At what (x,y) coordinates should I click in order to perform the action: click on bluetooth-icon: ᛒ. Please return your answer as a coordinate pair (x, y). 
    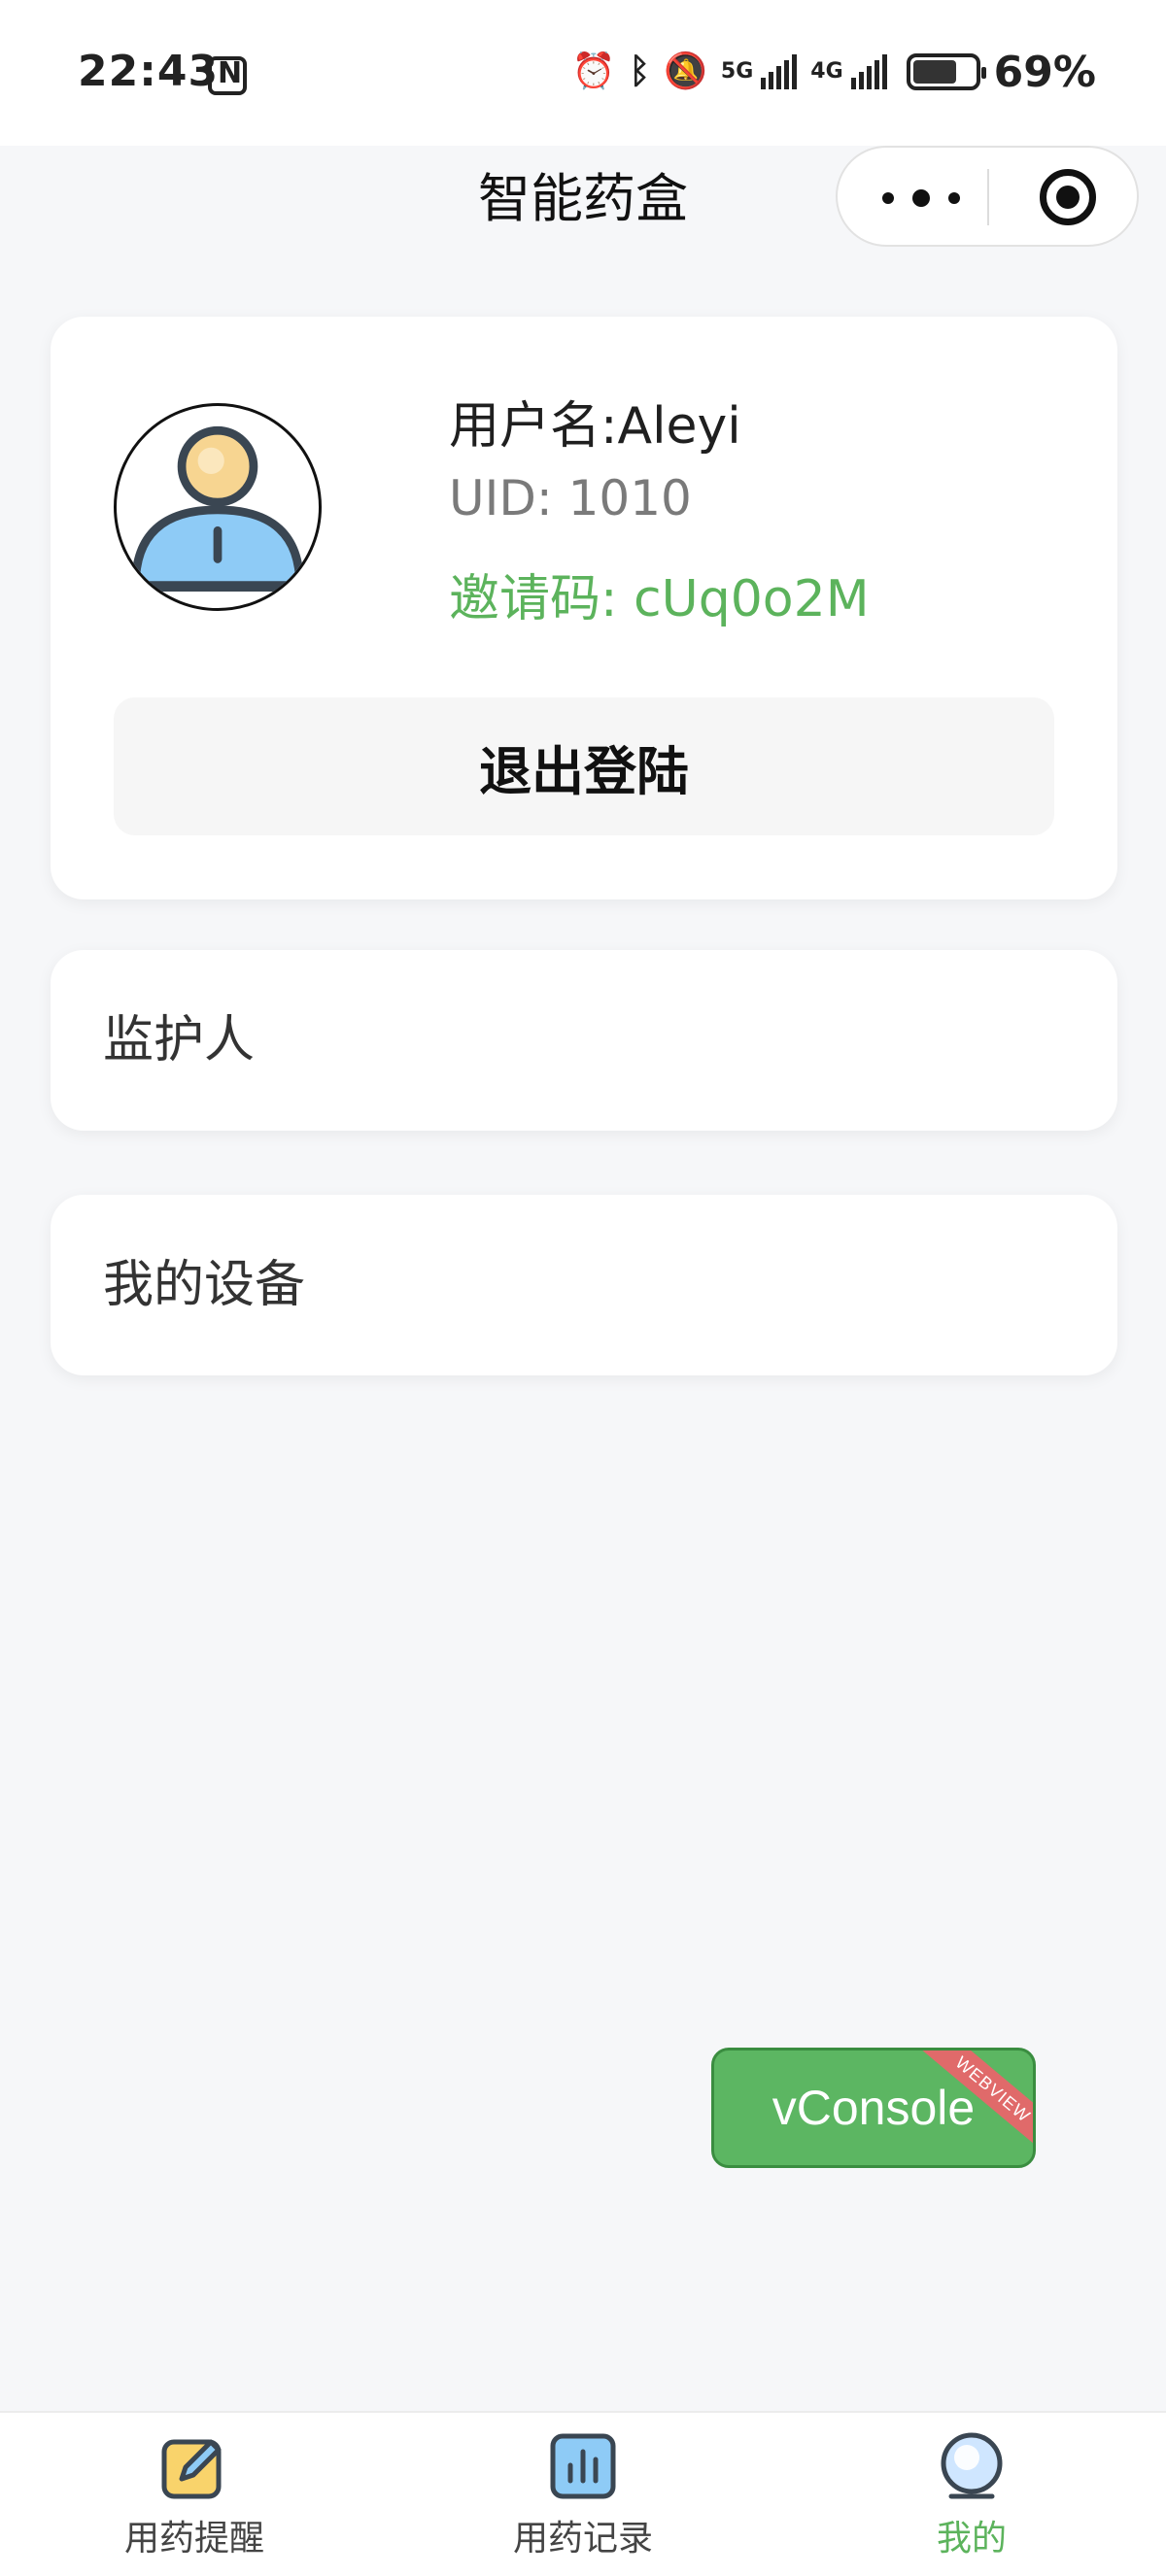
    Looking at the image, I should click on (640, 71).